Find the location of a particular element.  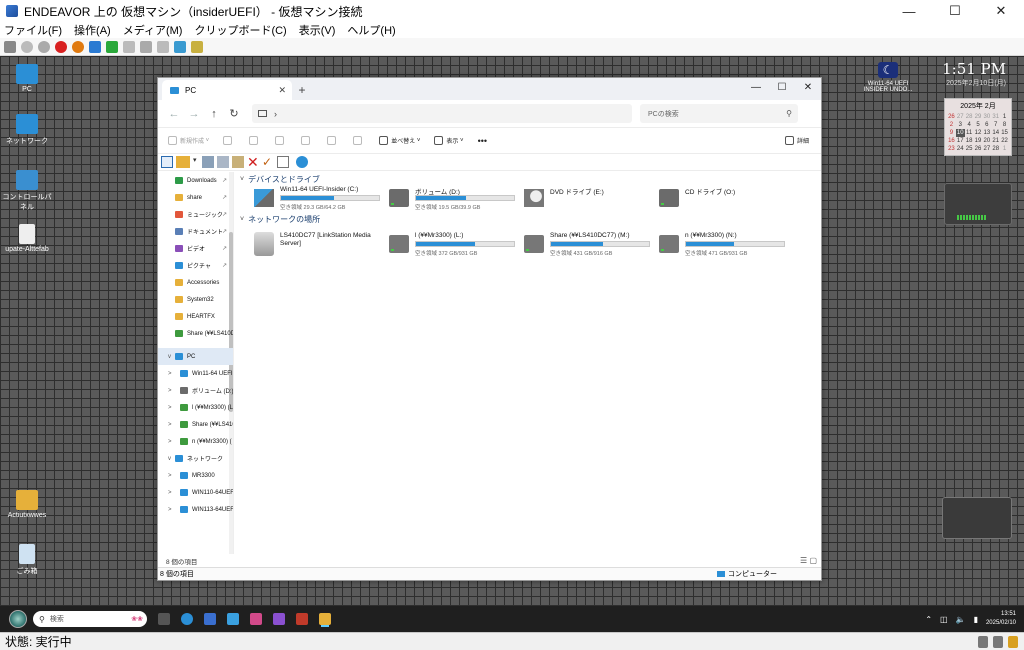

view-toggle: ☰ ▢ is located at coordinates (808, 560).